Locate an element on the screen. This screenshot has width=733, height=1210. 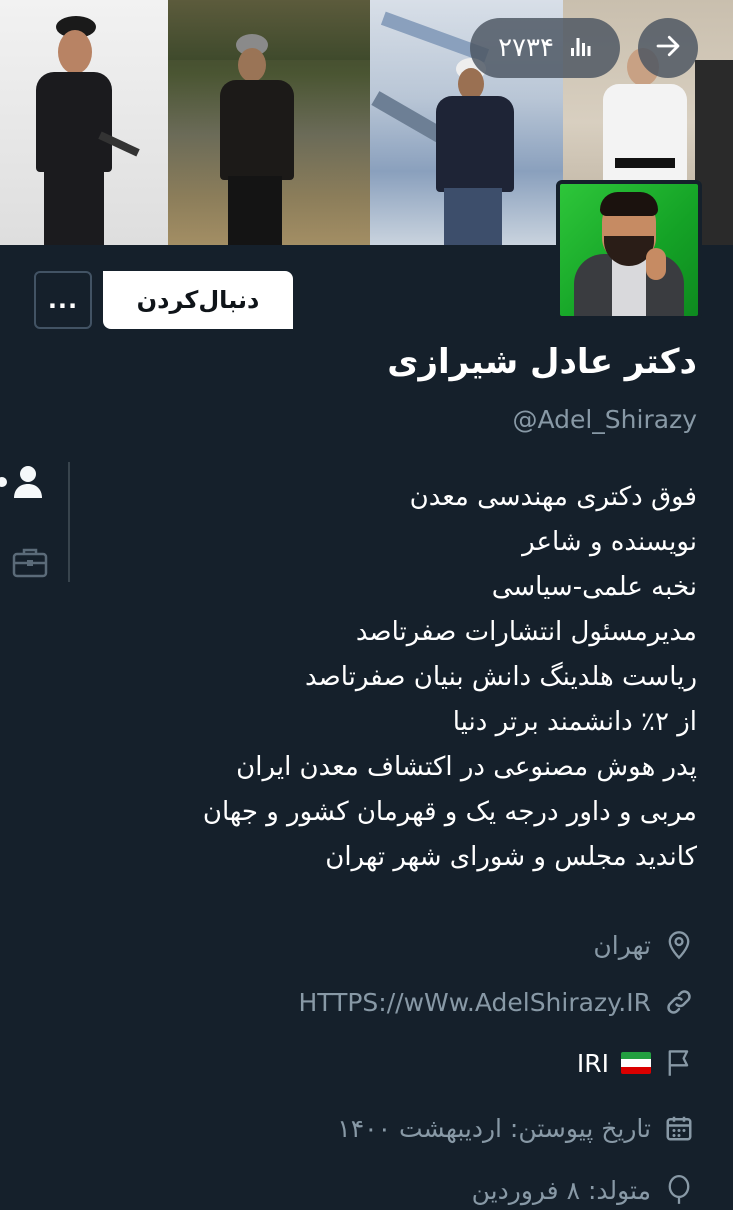
born-row: متولد: ۸ فروردین is located at coordinates (583, 1190).